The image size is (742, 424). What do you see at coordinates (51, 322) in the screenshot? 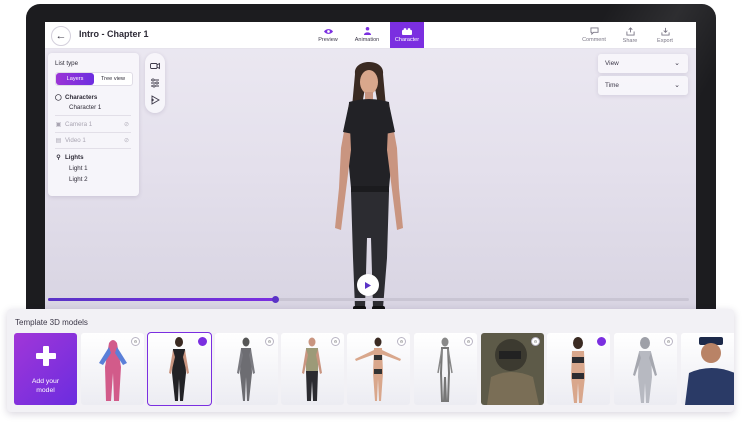
I see `template-models-title: Template 3D models` at bounding box center [51, 322].